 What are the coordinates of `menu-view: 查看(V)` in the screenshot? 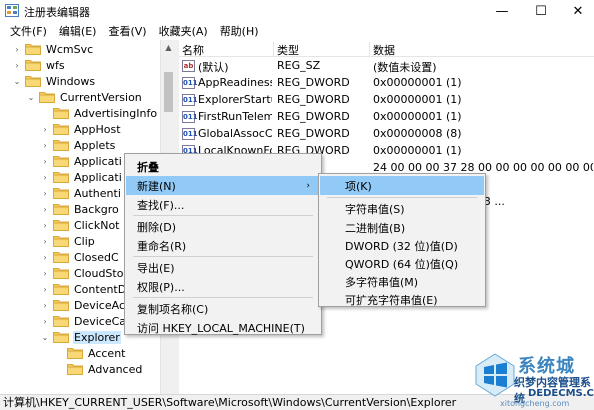 It's located at (127, 31).